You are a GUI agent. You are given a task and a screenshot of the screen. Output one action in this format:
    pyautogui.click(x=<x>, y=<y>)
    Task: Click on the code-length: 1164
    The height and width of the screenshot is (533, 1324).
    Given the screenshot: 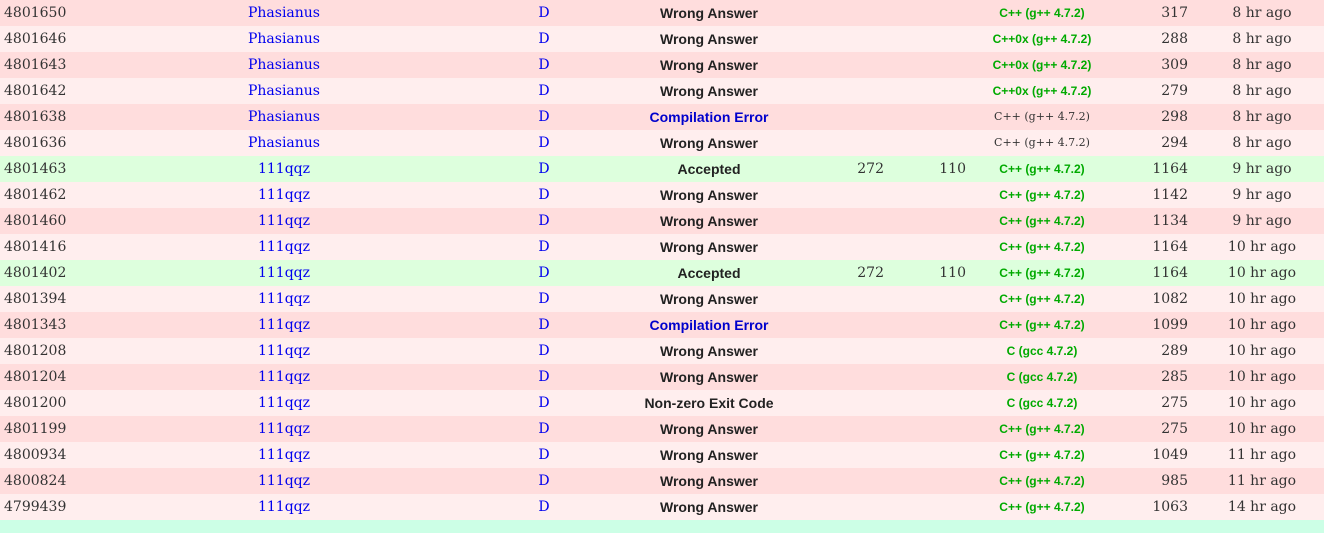 What is the action you would take?
    pyautogui.click(x=1170, y=247)
    